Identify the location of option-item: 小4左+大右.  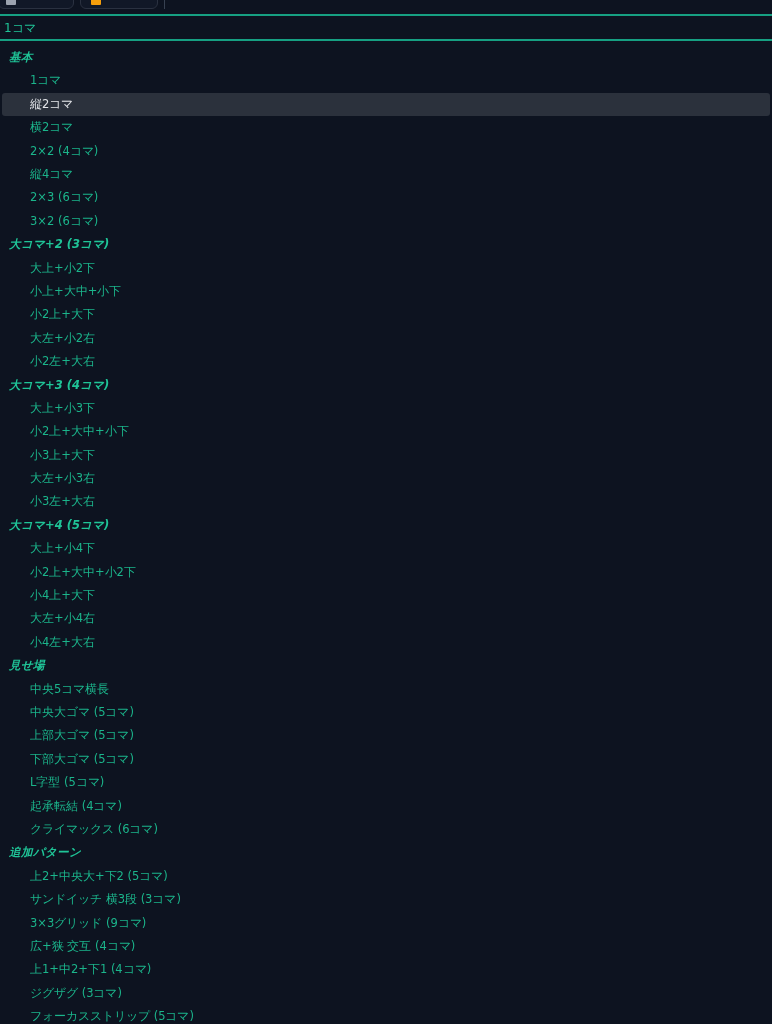
(386, 642).